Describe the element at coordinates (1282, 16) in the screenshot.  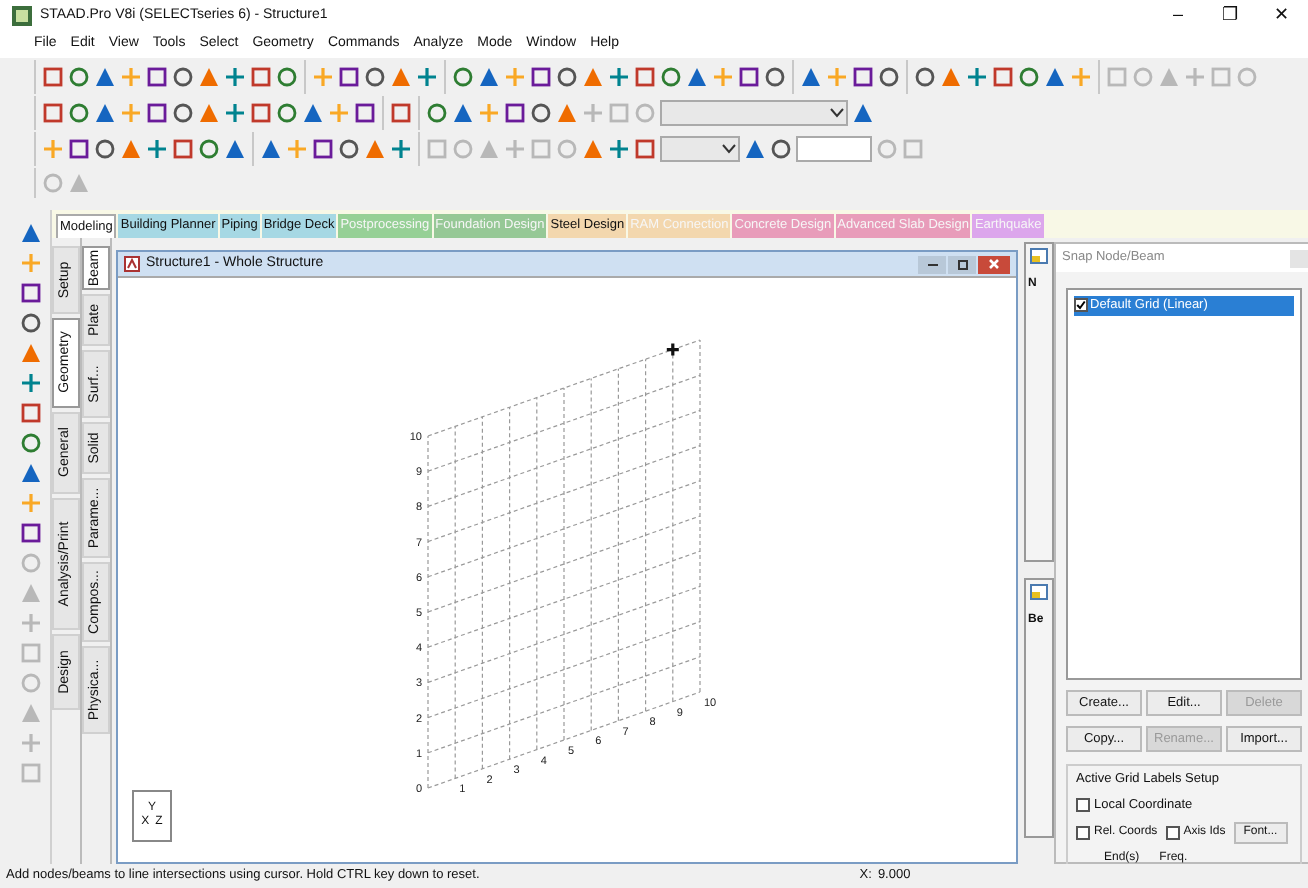
I see `window-control: ✕` at that location.